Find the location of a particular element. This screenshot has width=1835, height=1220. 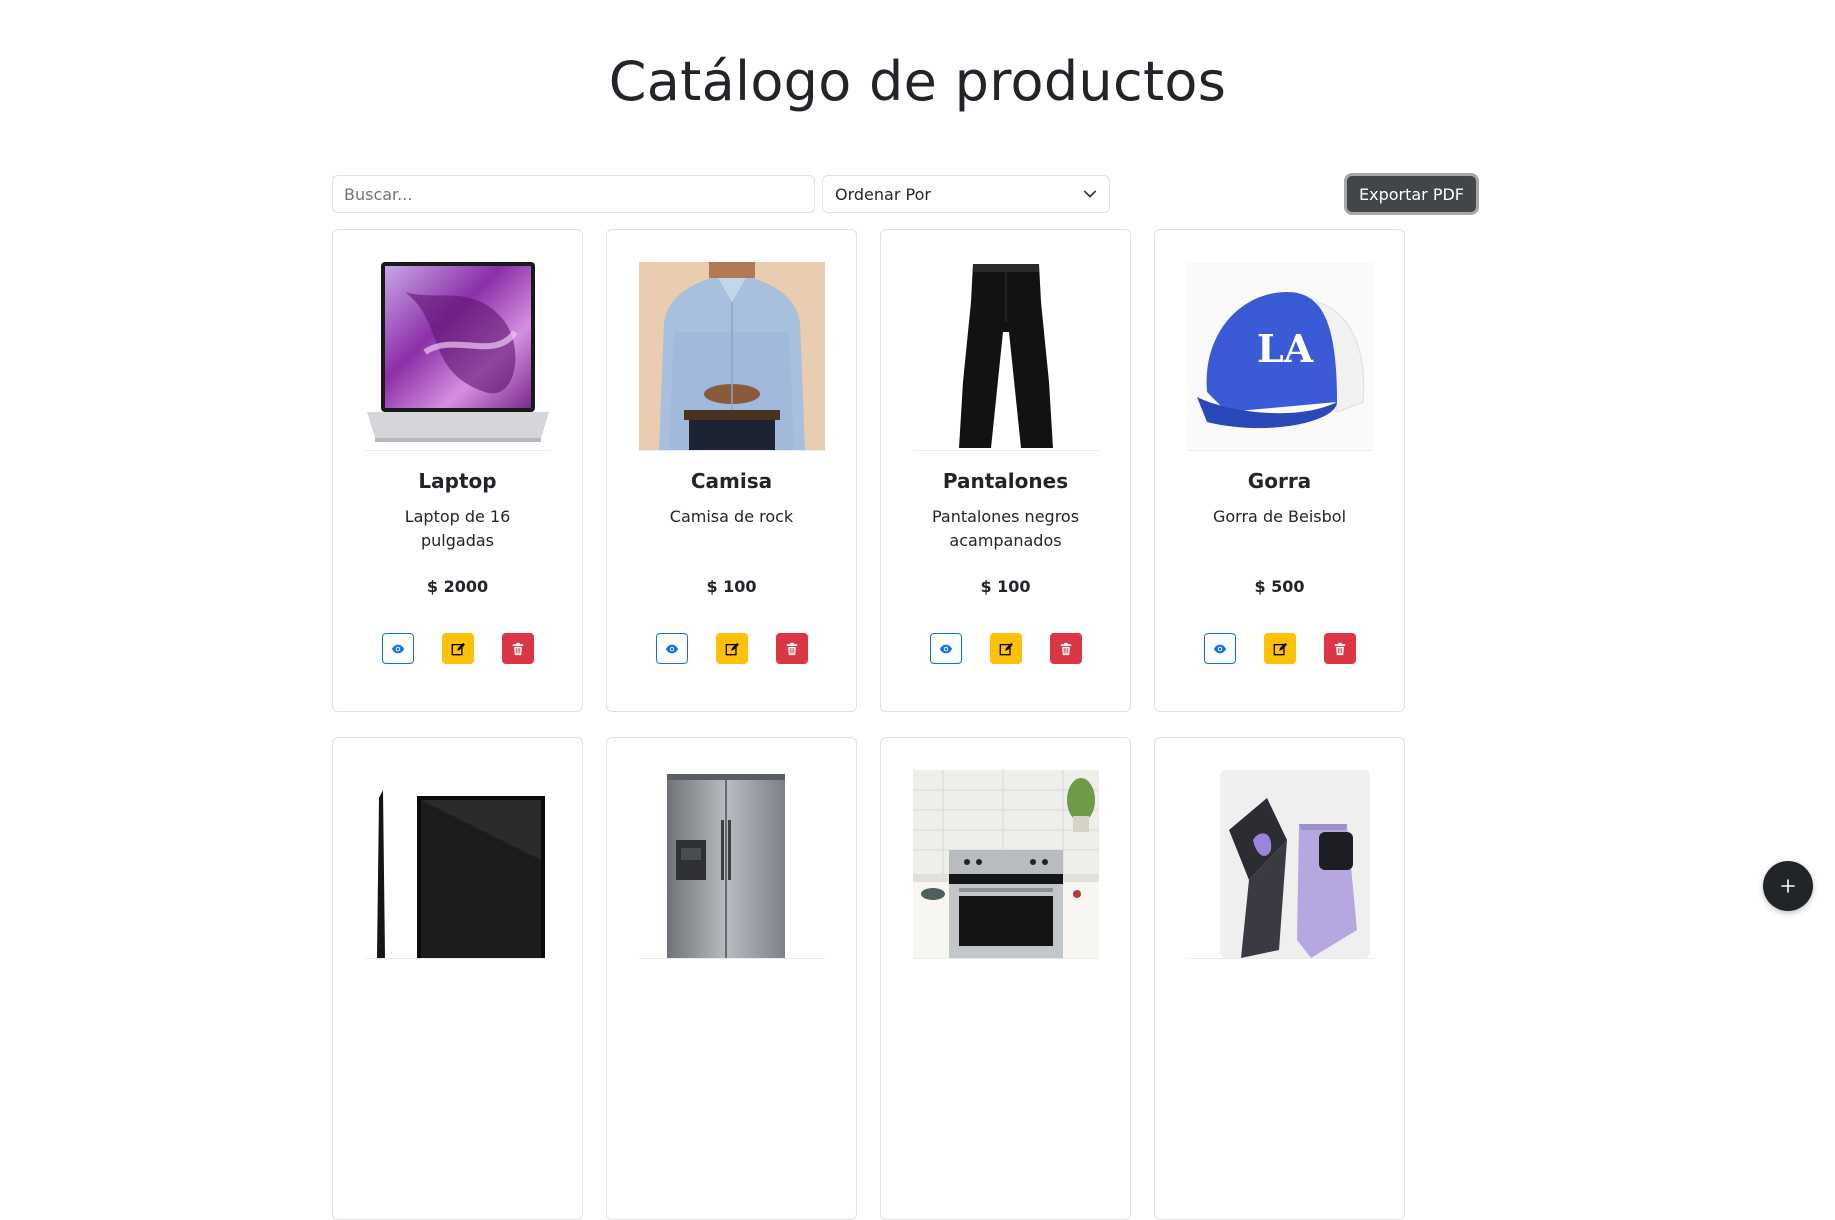

stove-image is located at coordinates (1005, 864).